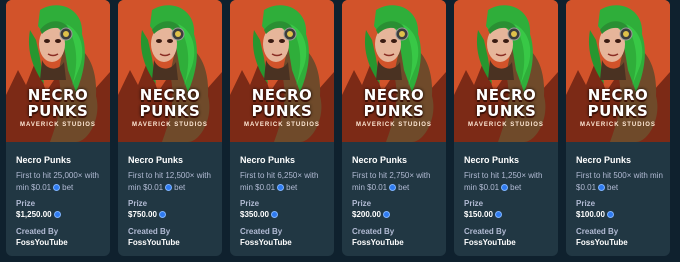 This screenshot has height=262, width=680. Describe the element at coordinates (511, 214) in the screenshot. I see `prize-value: $150.00` at that location.